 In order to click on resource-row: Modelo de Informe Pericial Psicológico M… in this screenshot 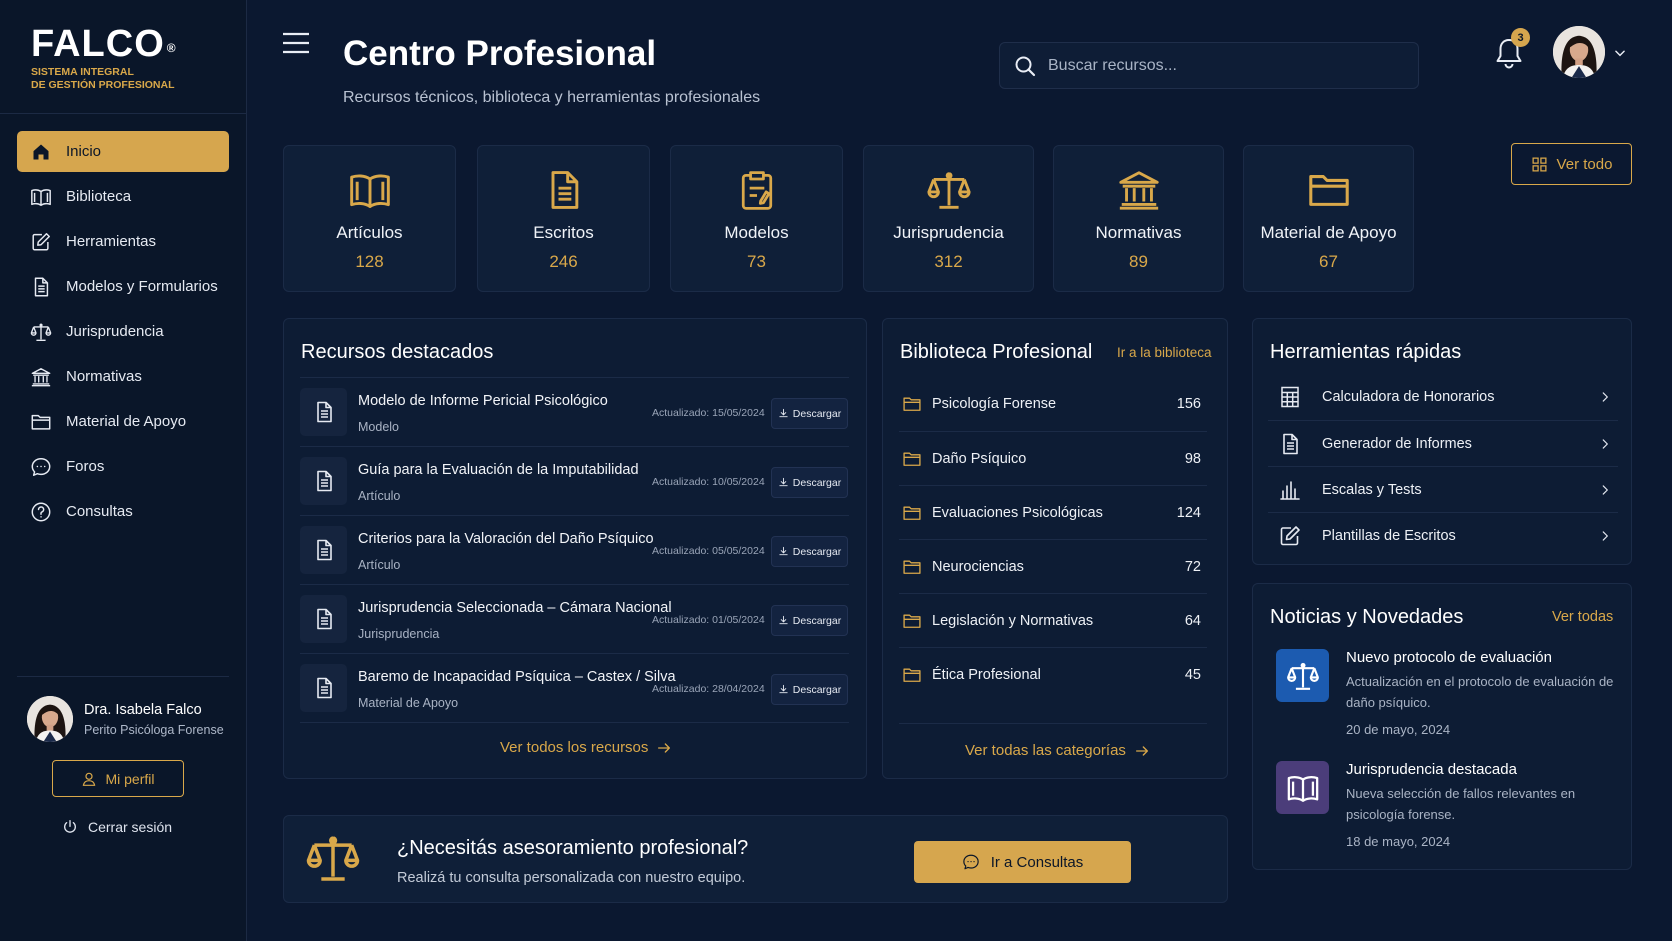, I will do `click(574, 411)`.